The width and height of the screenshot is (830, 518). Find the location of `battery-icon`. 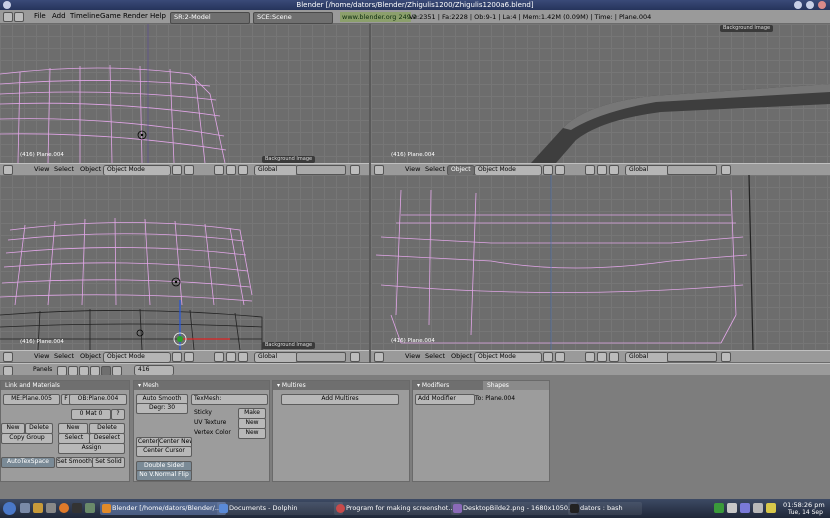

battery-icon is located at coordinates (771, 508).